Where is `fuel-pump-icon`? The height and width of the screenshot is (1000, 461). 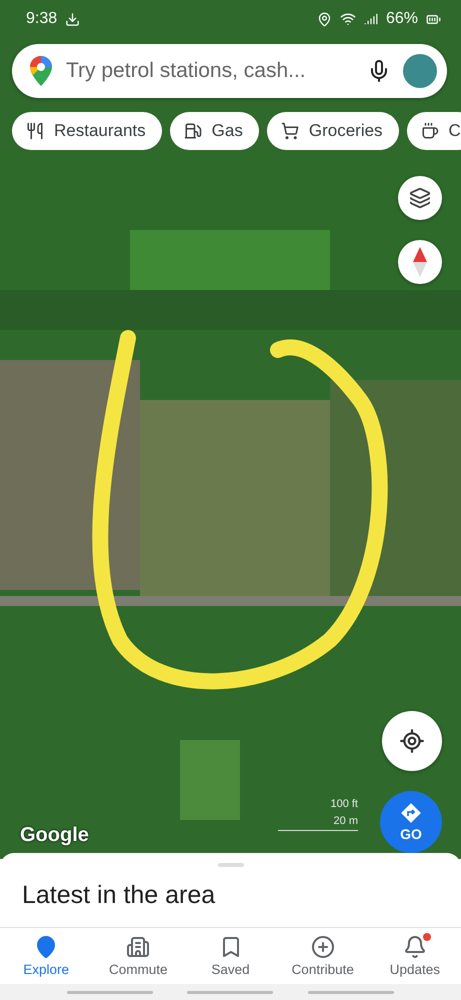 fuel-pump-icon is located at coordinates (193, 131).